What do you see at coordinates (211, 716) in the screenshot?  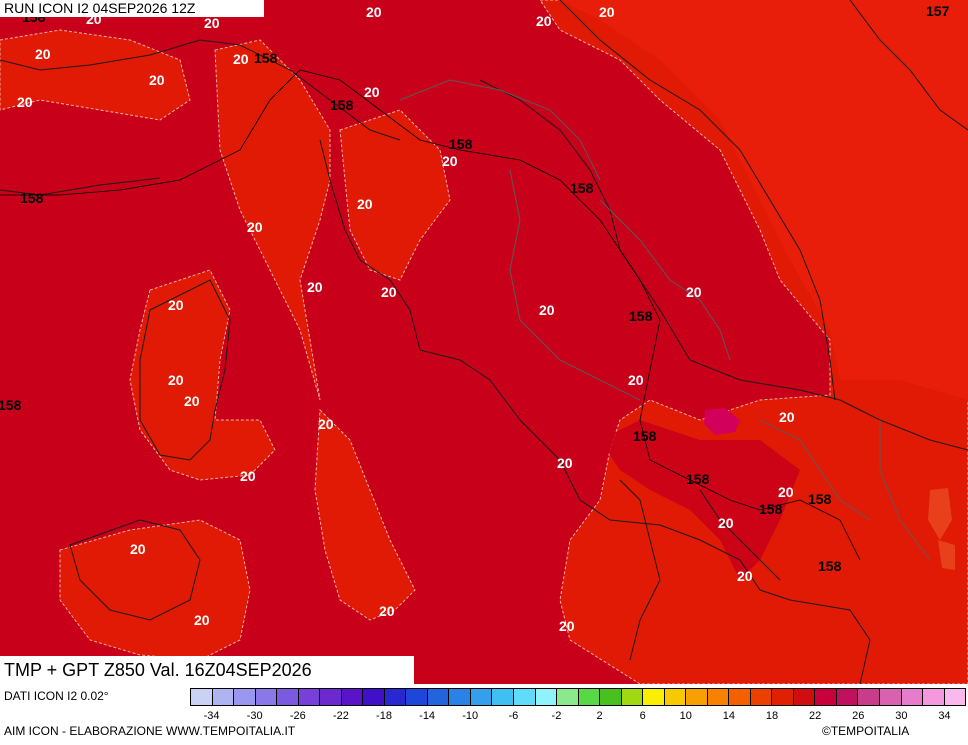 I see `legend-tick-label: -34` at bounding box center [211, 716].